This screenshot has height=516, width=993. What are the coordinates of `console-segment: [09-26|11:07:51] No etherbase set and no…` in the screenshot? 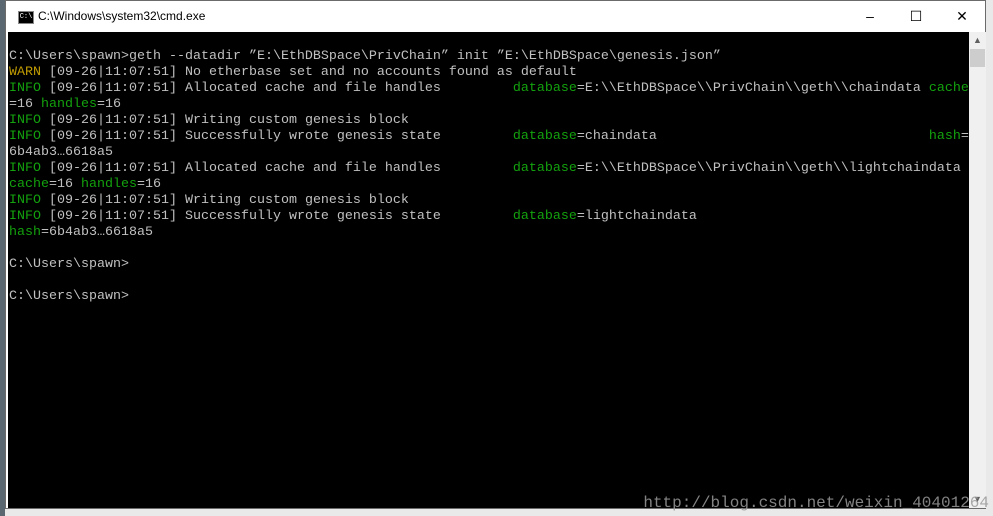 It's located at (309, 72).